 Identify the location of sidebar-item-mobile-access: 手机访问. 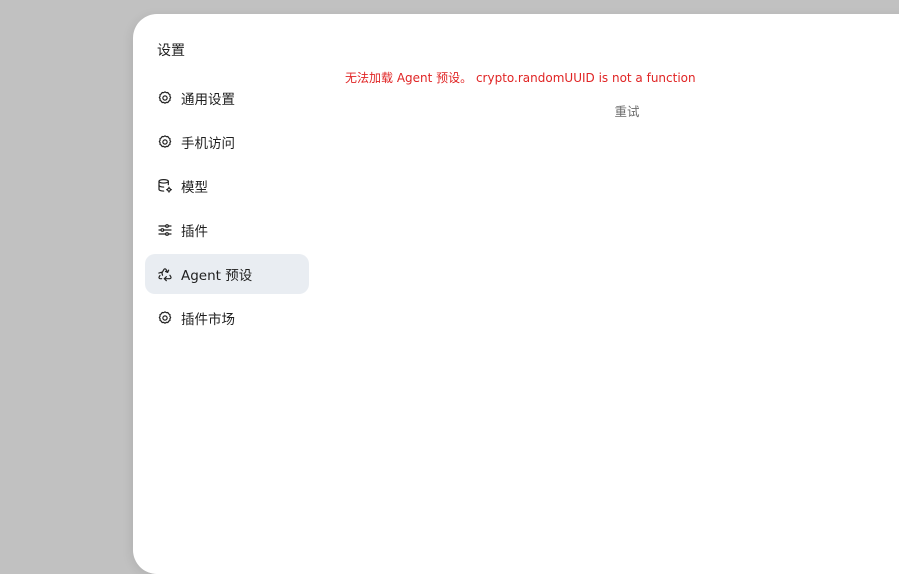
(227, 142).